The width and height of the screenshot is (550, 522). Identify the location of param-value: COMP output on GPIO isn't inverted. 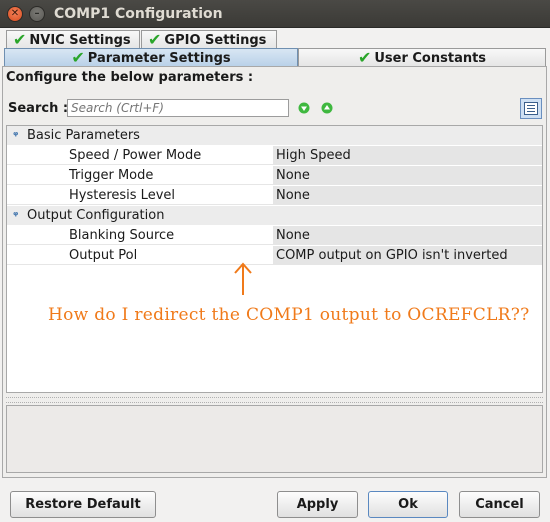
(407, 255).